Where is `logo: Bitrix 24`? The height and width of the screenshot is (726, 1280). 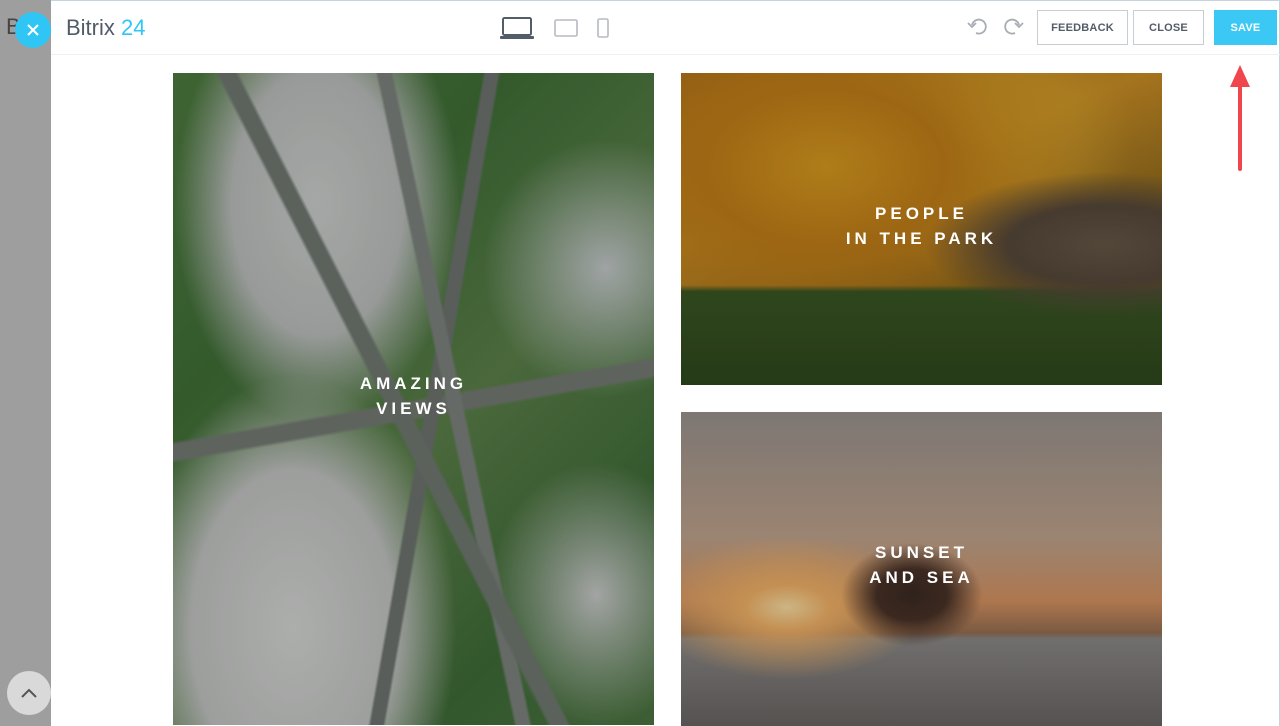
logo: Bitrix 24 is located at coordinates (106, 28).